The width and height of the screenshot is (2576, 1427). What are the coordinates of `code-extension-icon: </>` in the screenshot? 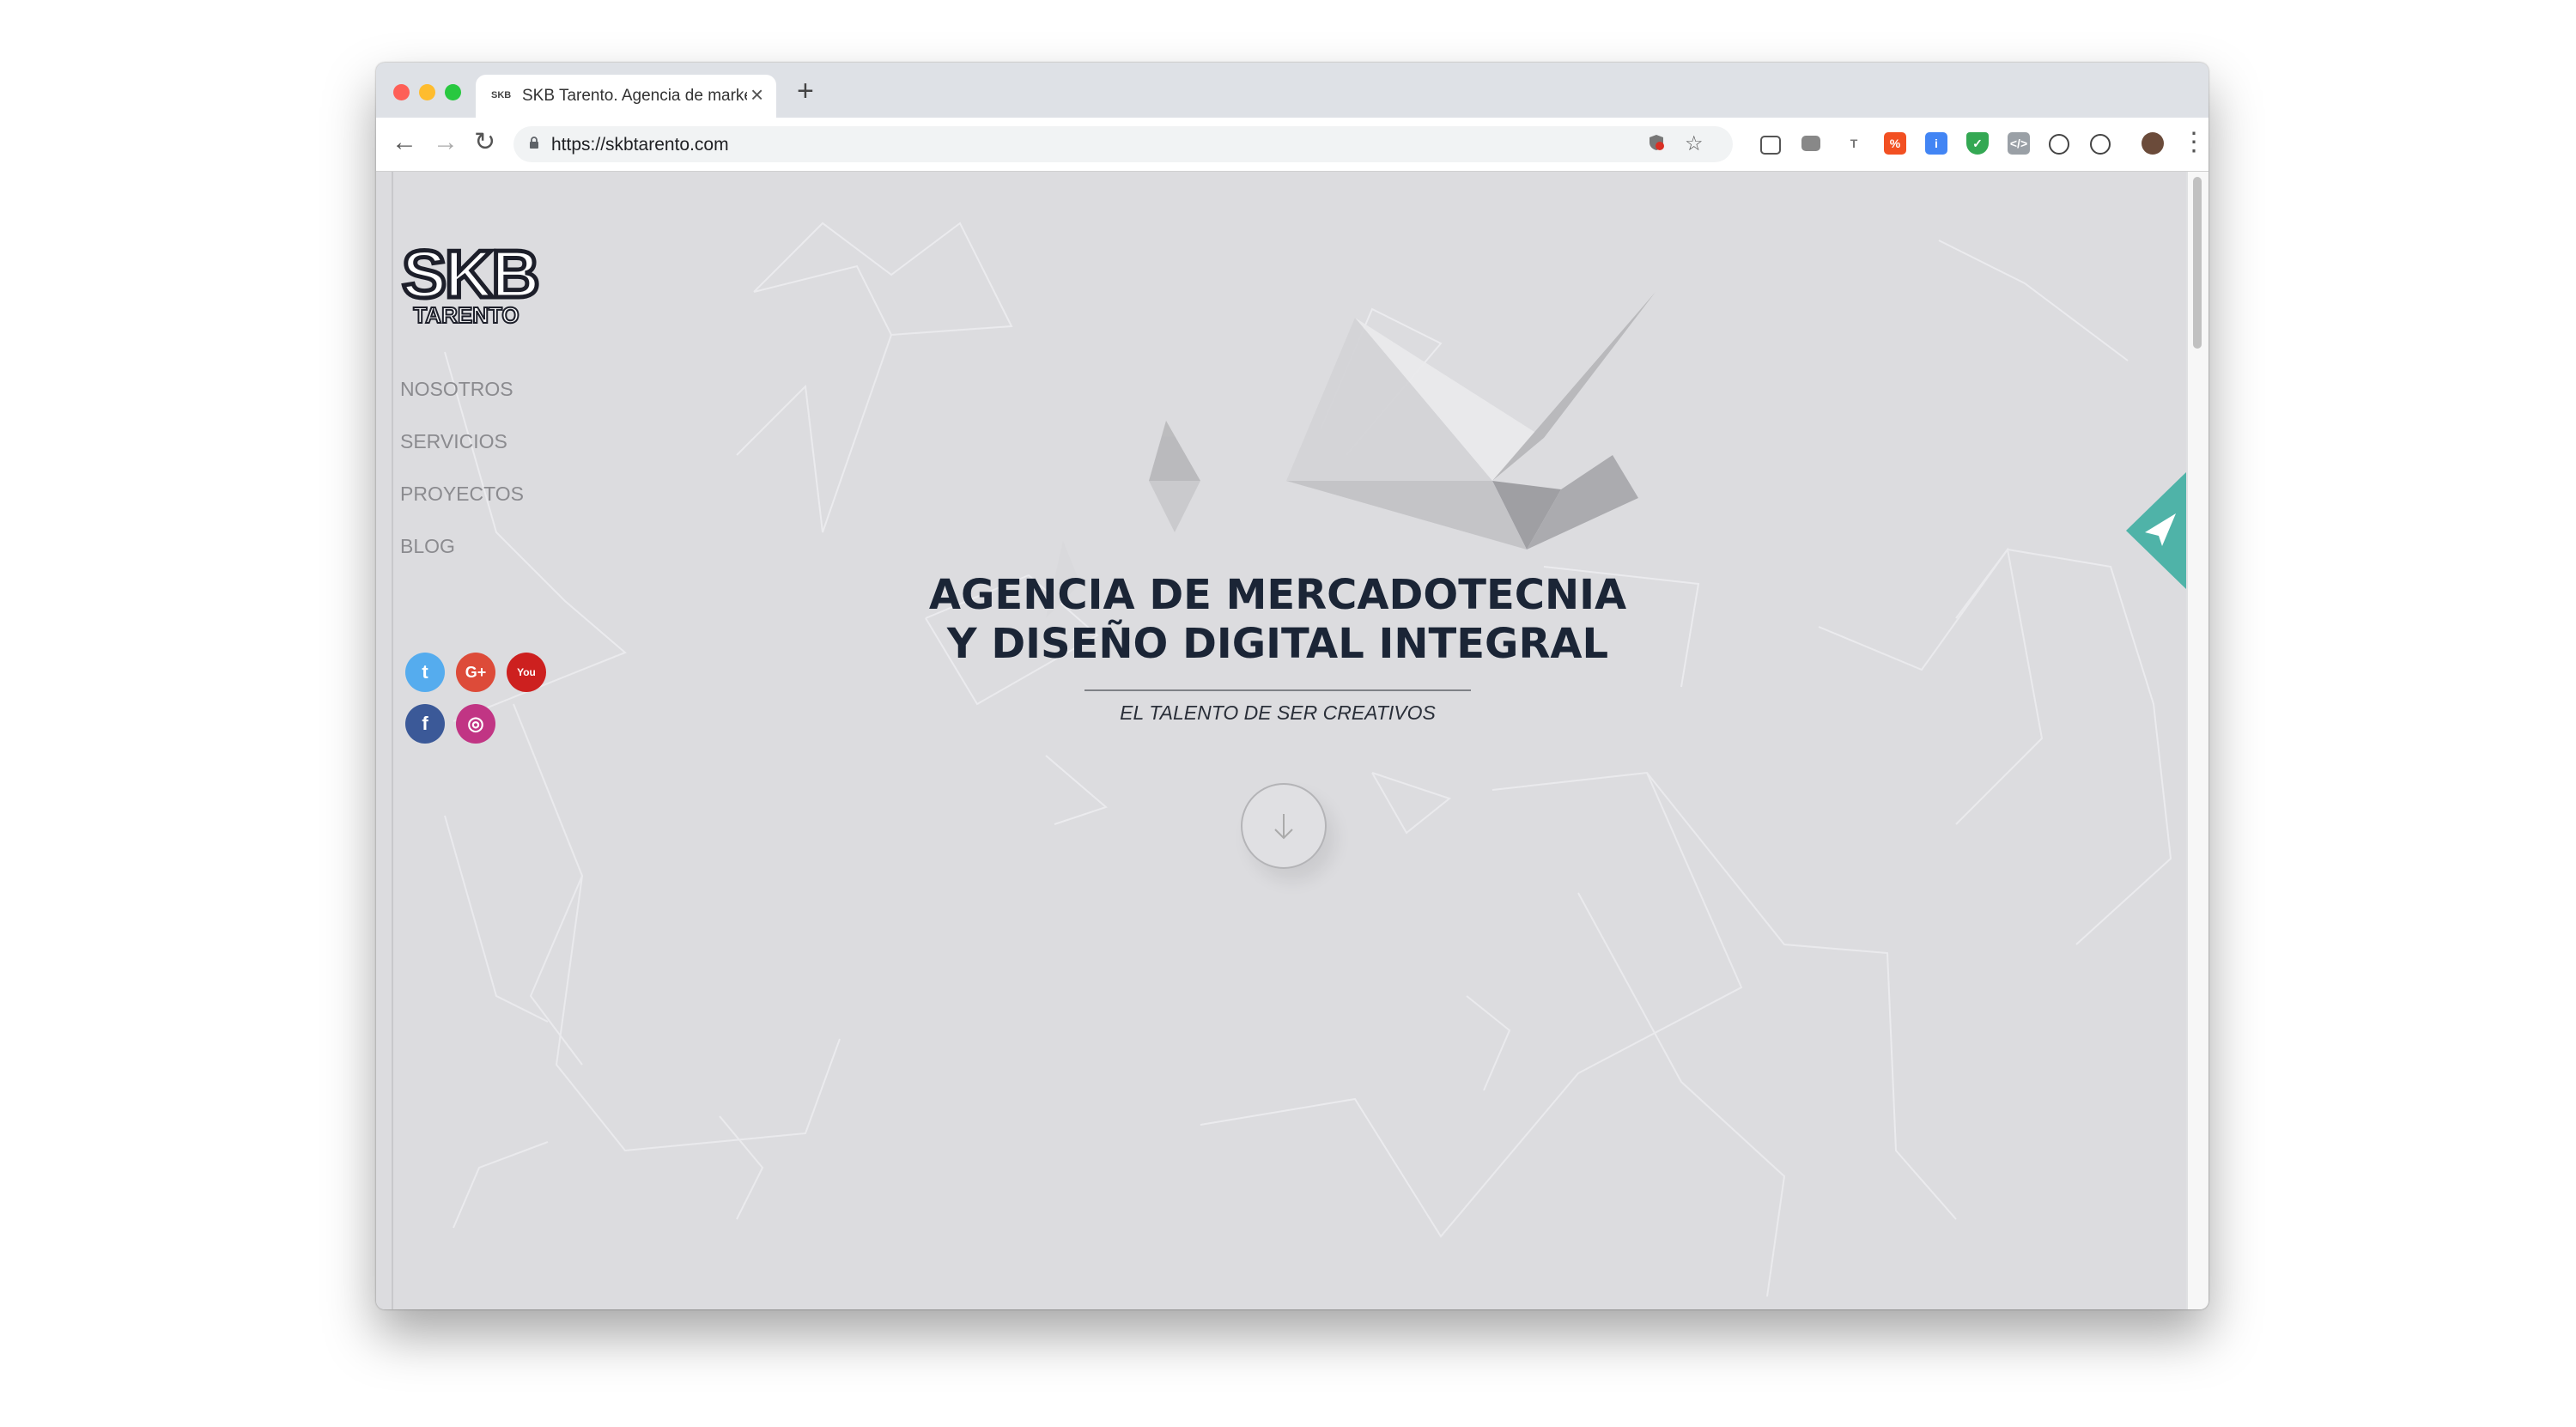 It's located at (2019, 143).